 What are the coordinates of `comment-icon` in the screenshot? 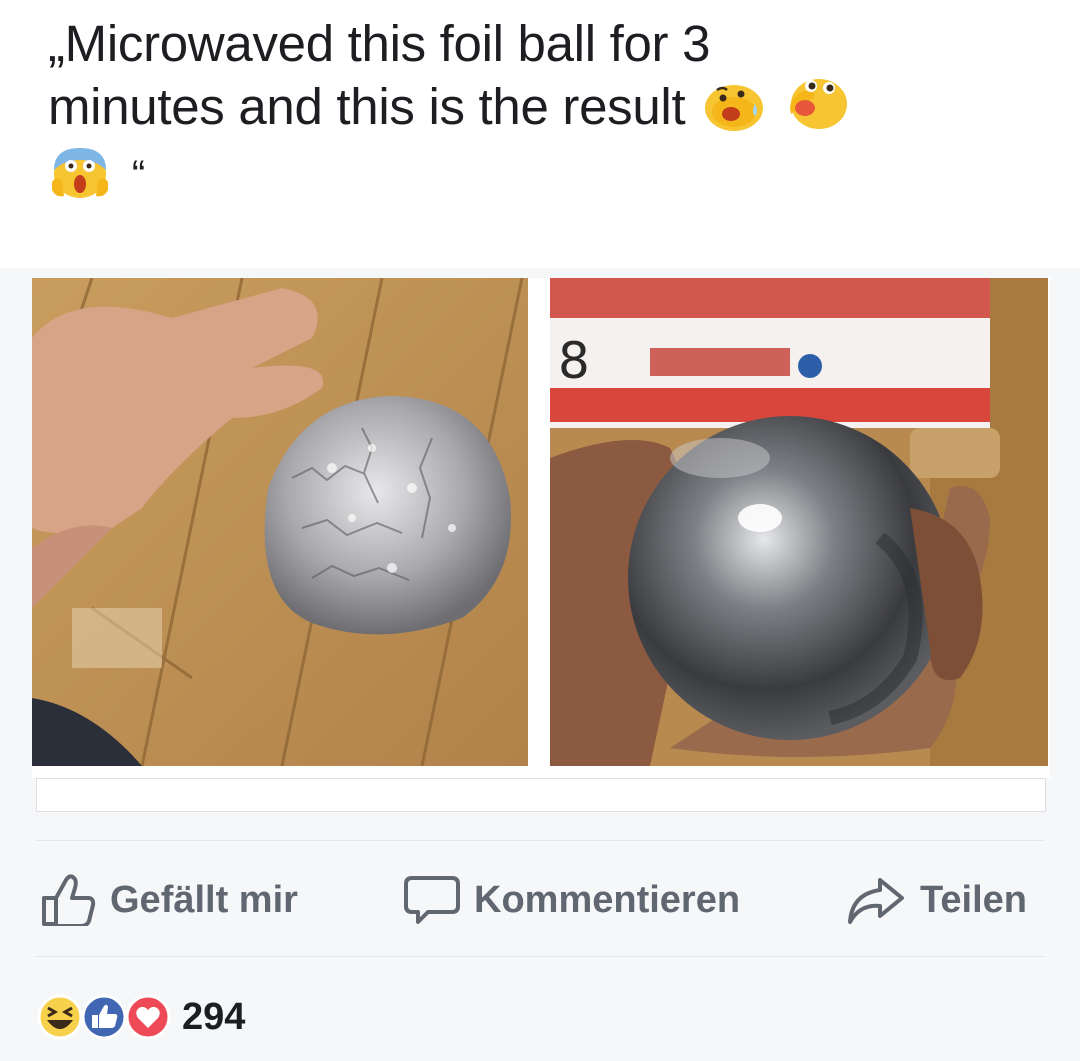 It's located at (432, 900).